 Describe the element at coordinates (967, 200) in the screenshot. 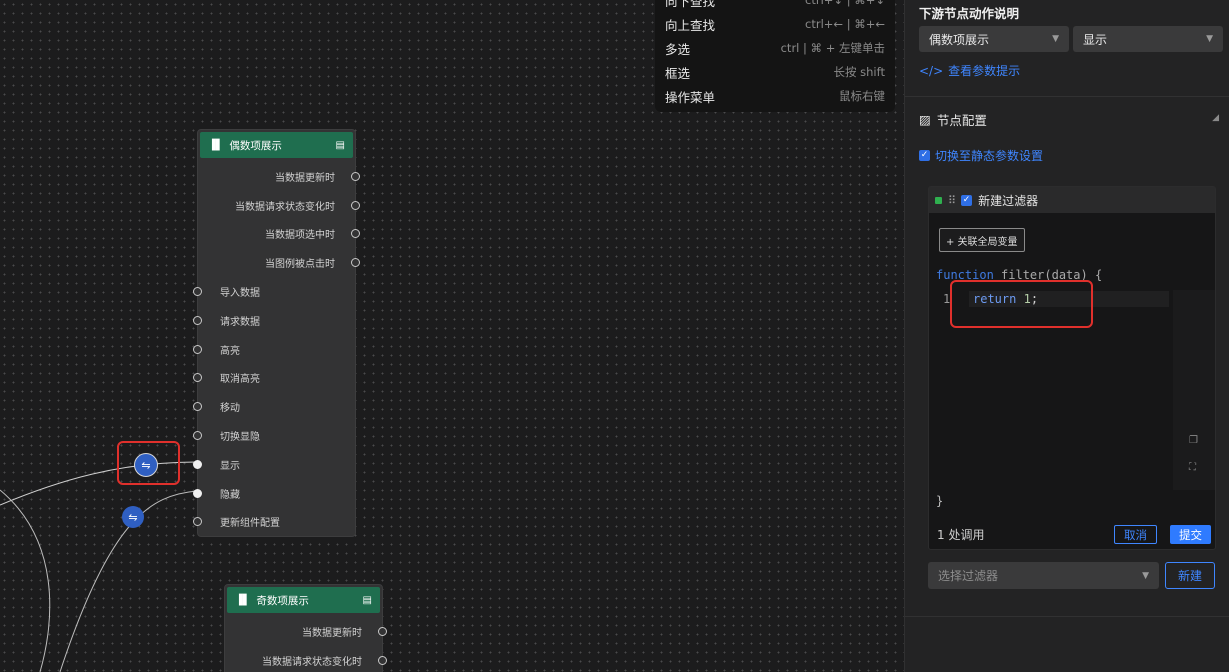

I see `filter-enable-checkbox: ✓` at that location.